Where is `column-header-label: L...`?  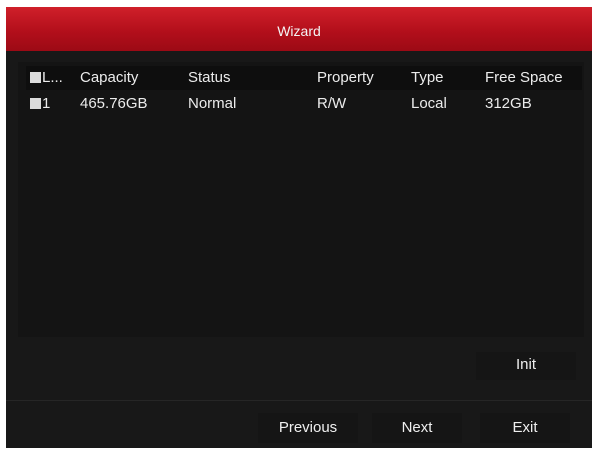 column-header-label: L... is located at coordinates (52, 77).